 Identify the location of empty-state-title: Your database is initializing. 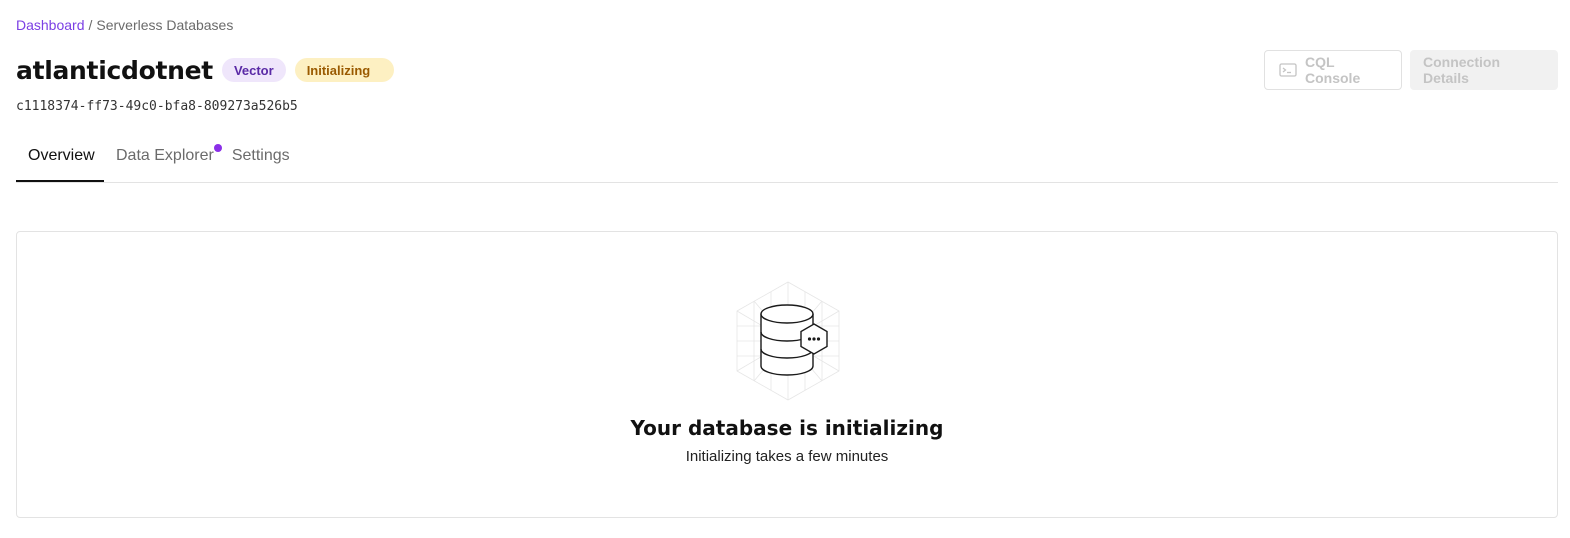
(787, 428).